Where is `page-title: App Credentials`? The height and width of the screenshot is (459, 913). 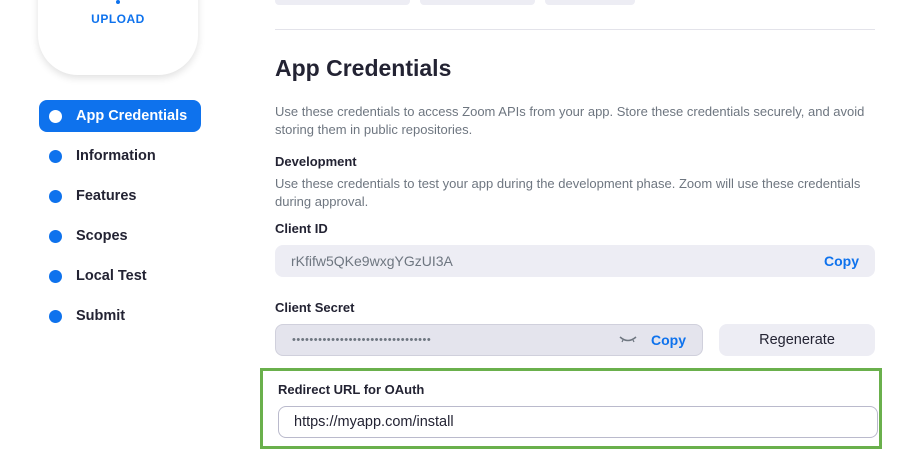 page-title: App Credentials is located at coordinates (363, 68).